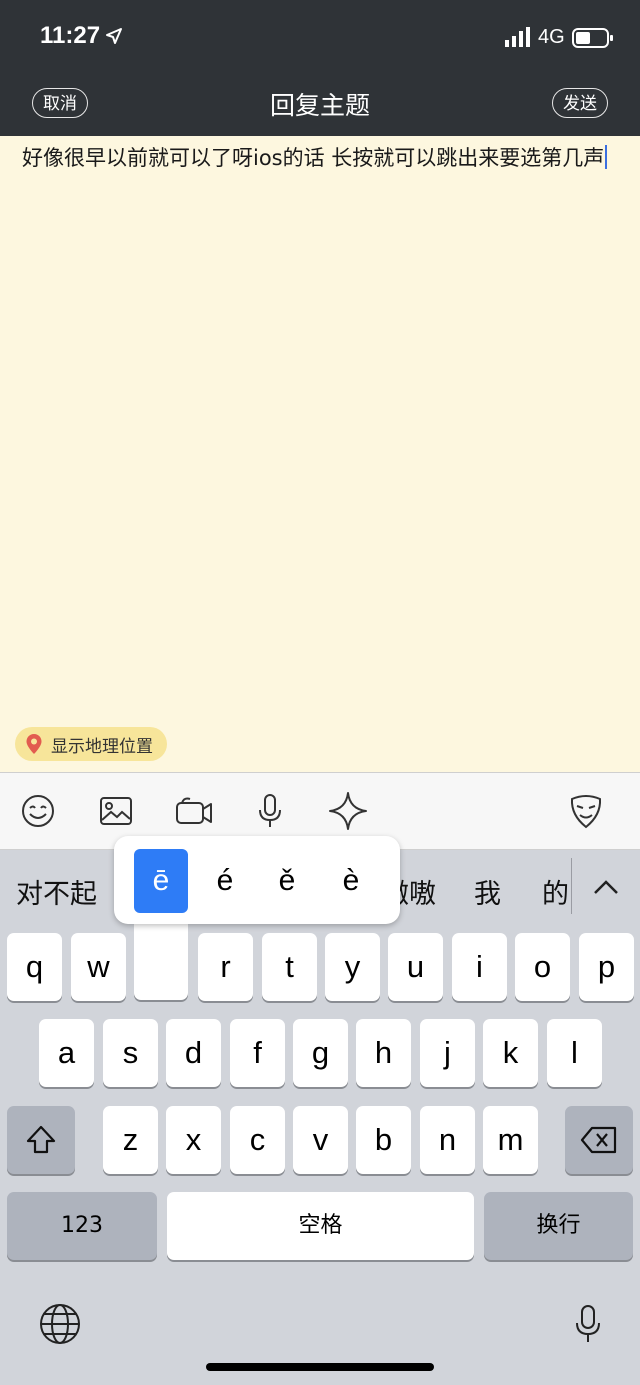 This screenshot has width=640, height=1385. Describe the element at coordinates (66, 1053) in the screenshot. I see `key-a: a` at that location.